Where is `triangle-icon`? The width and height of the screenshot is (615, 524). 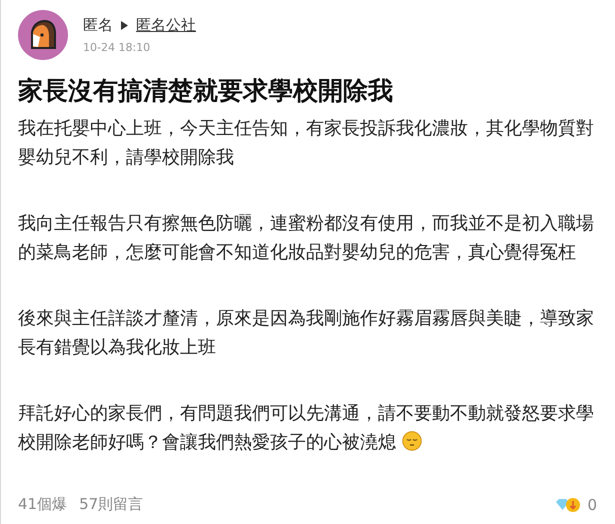
triangle-icon is located at coordinates (124, 25).